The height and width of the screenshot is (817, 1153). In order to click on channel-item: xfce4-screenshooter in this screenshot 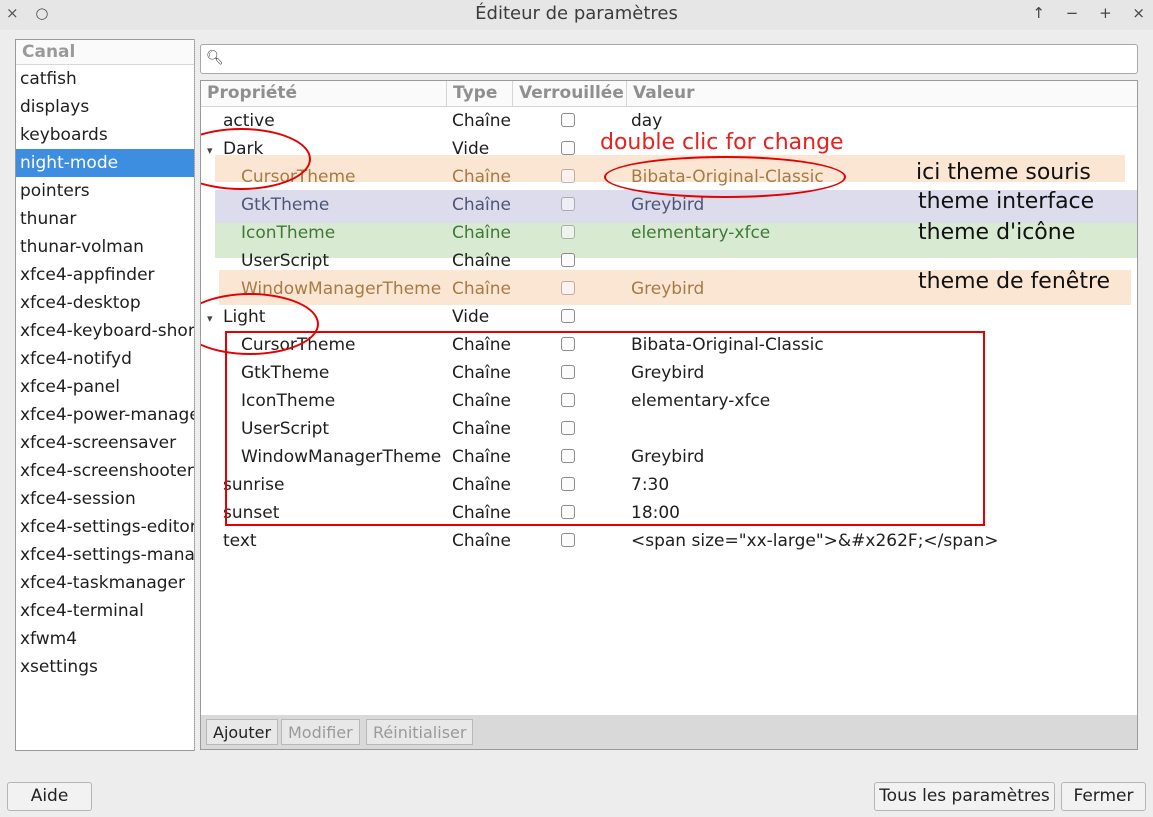, I will do `click(105, 471)`.